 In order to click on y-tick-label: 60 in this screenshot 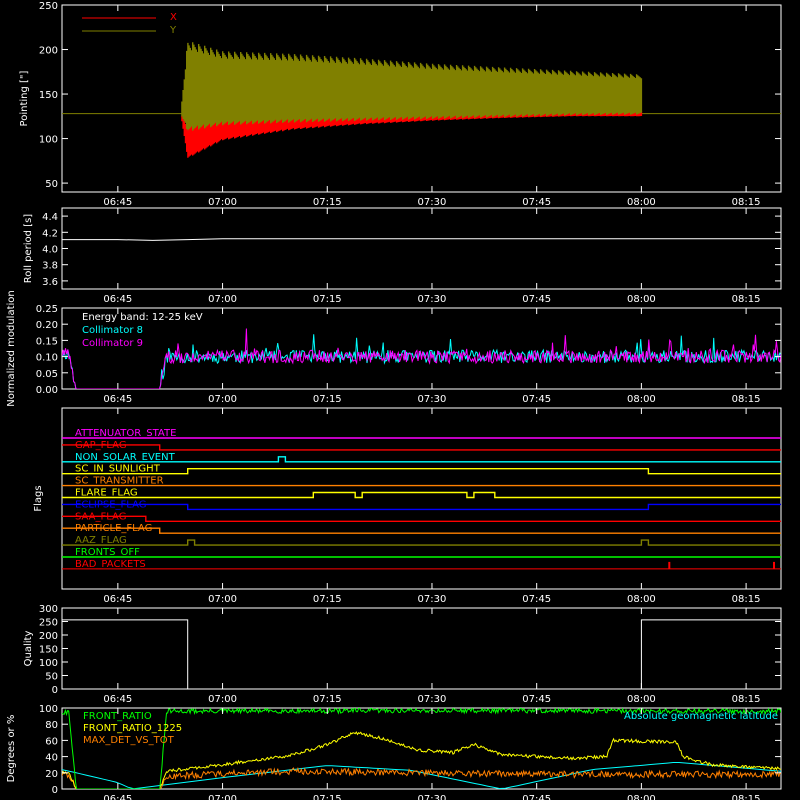, I will do `click(51, 741)`.